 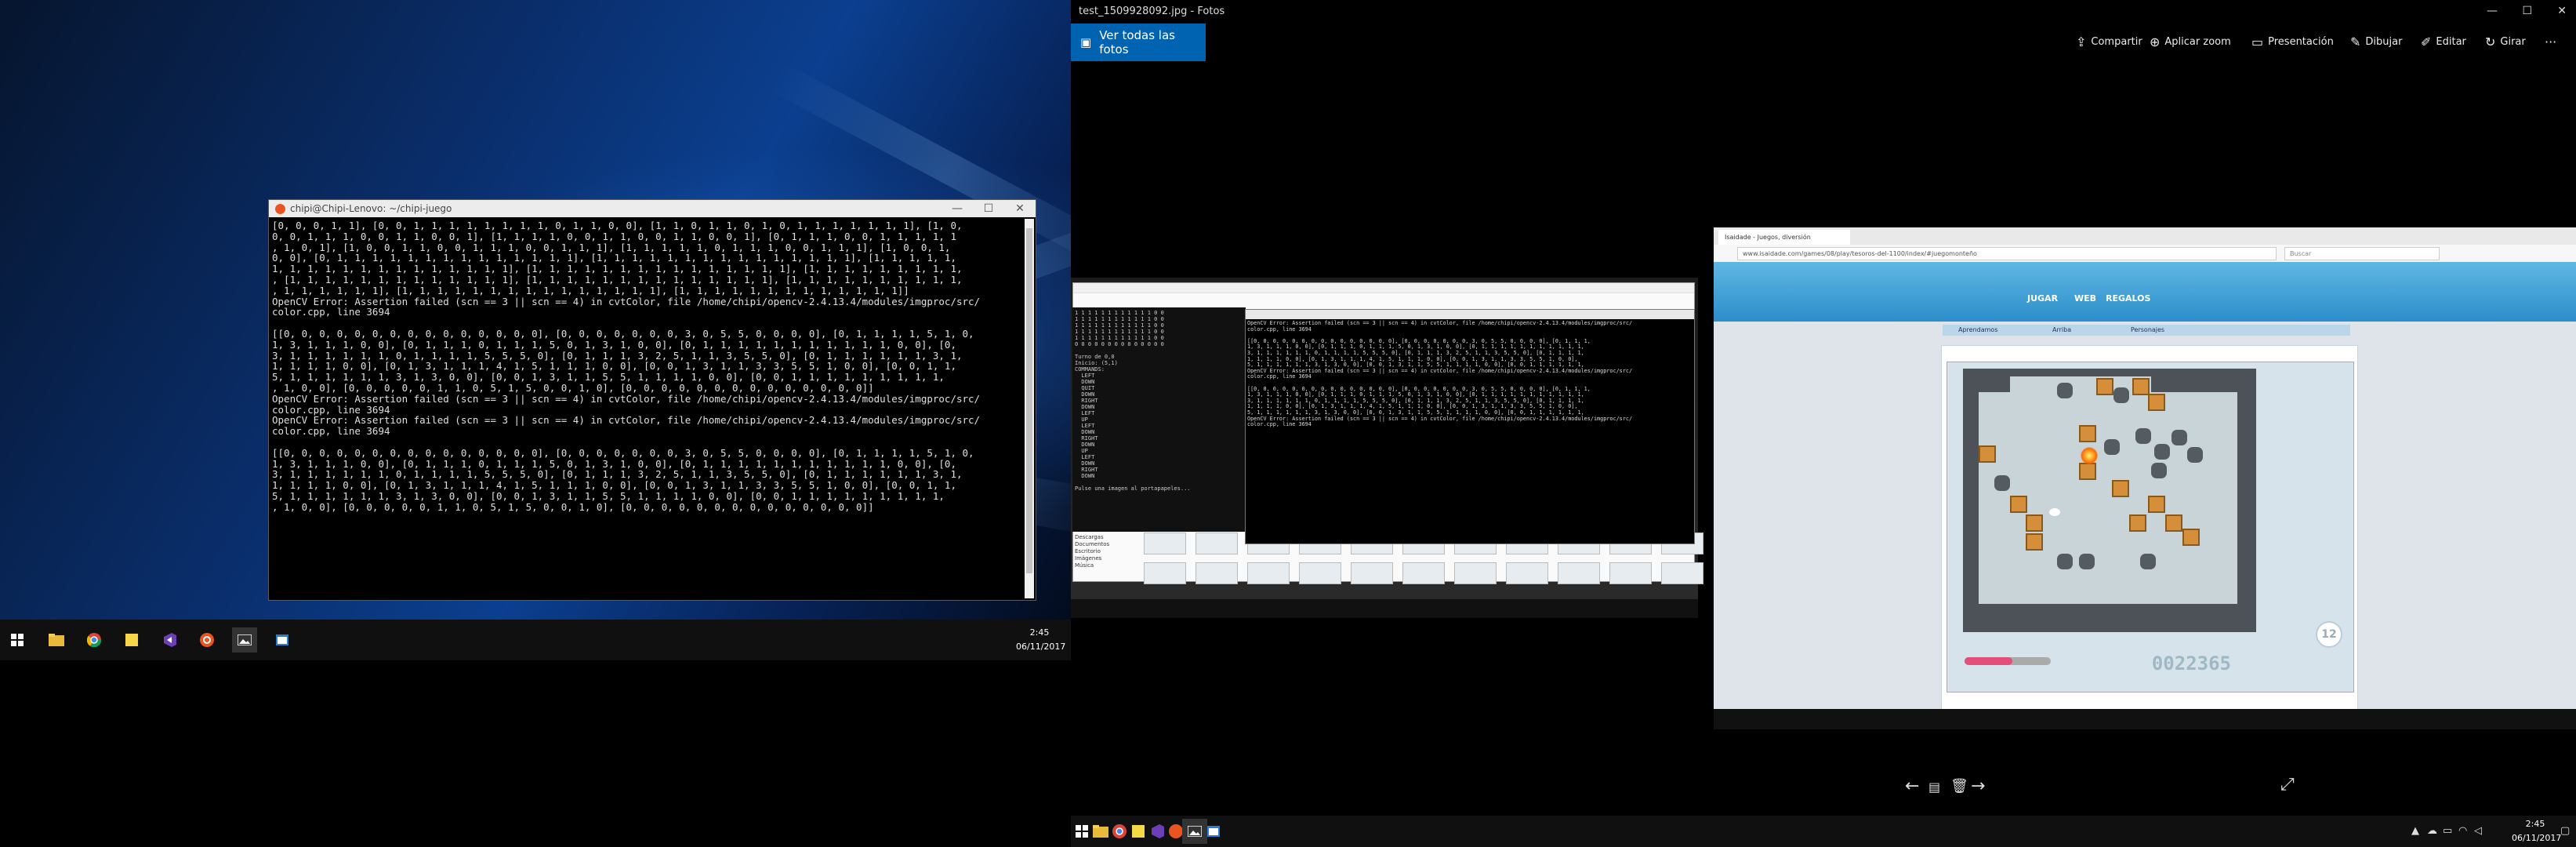 What do you see at coordinates (2155, 42) in the screenshot?
I see `zoom-icon: ⊕` at bounding box center [2155, 42].